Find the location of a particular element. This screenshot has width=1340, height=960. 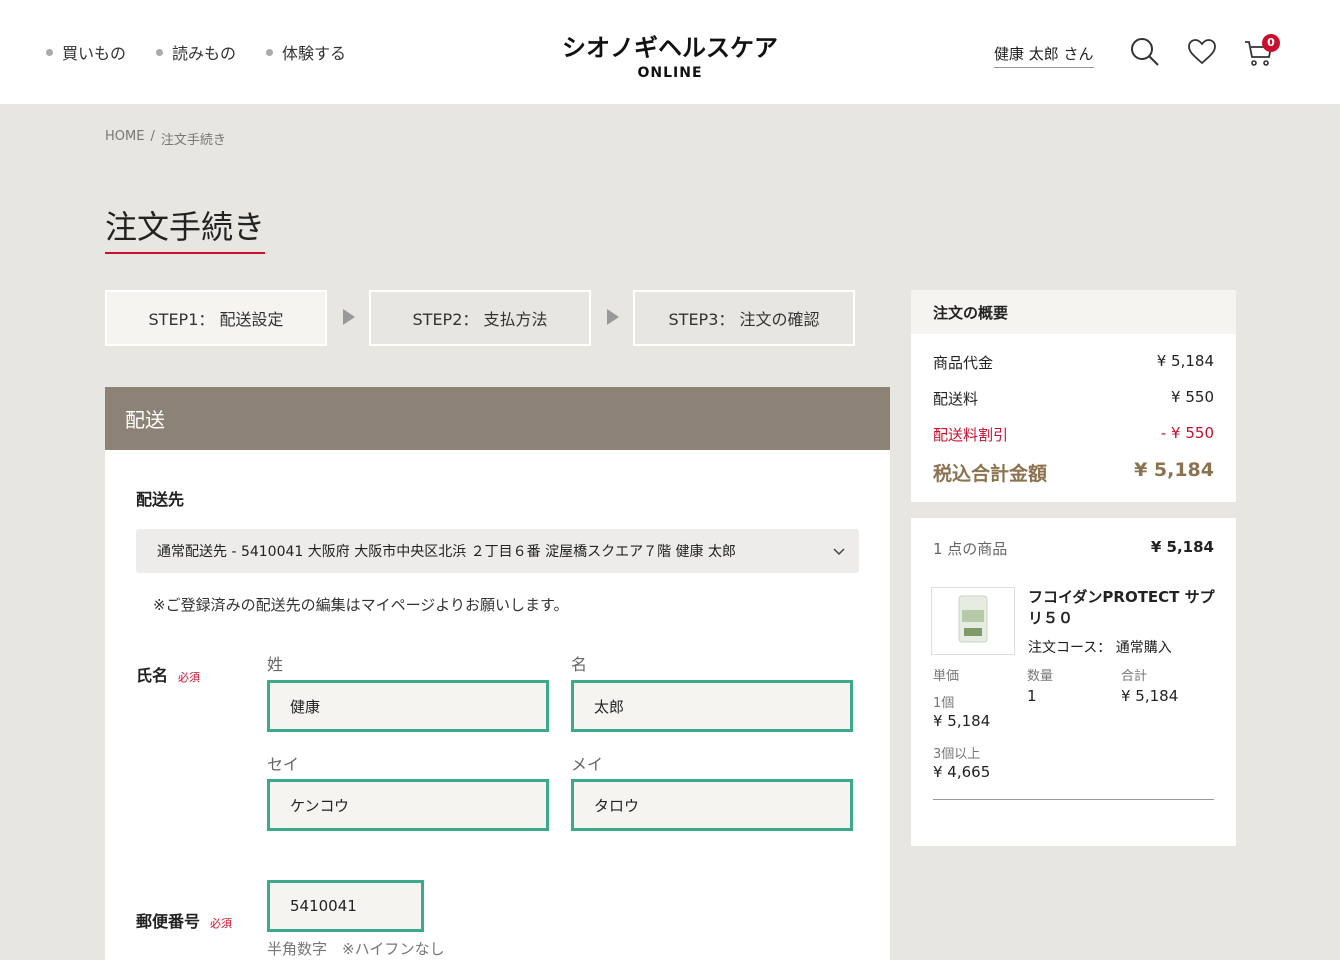

postal-hint: 半角数字 ※ハイフンなし is located at coordinates (356, 949).